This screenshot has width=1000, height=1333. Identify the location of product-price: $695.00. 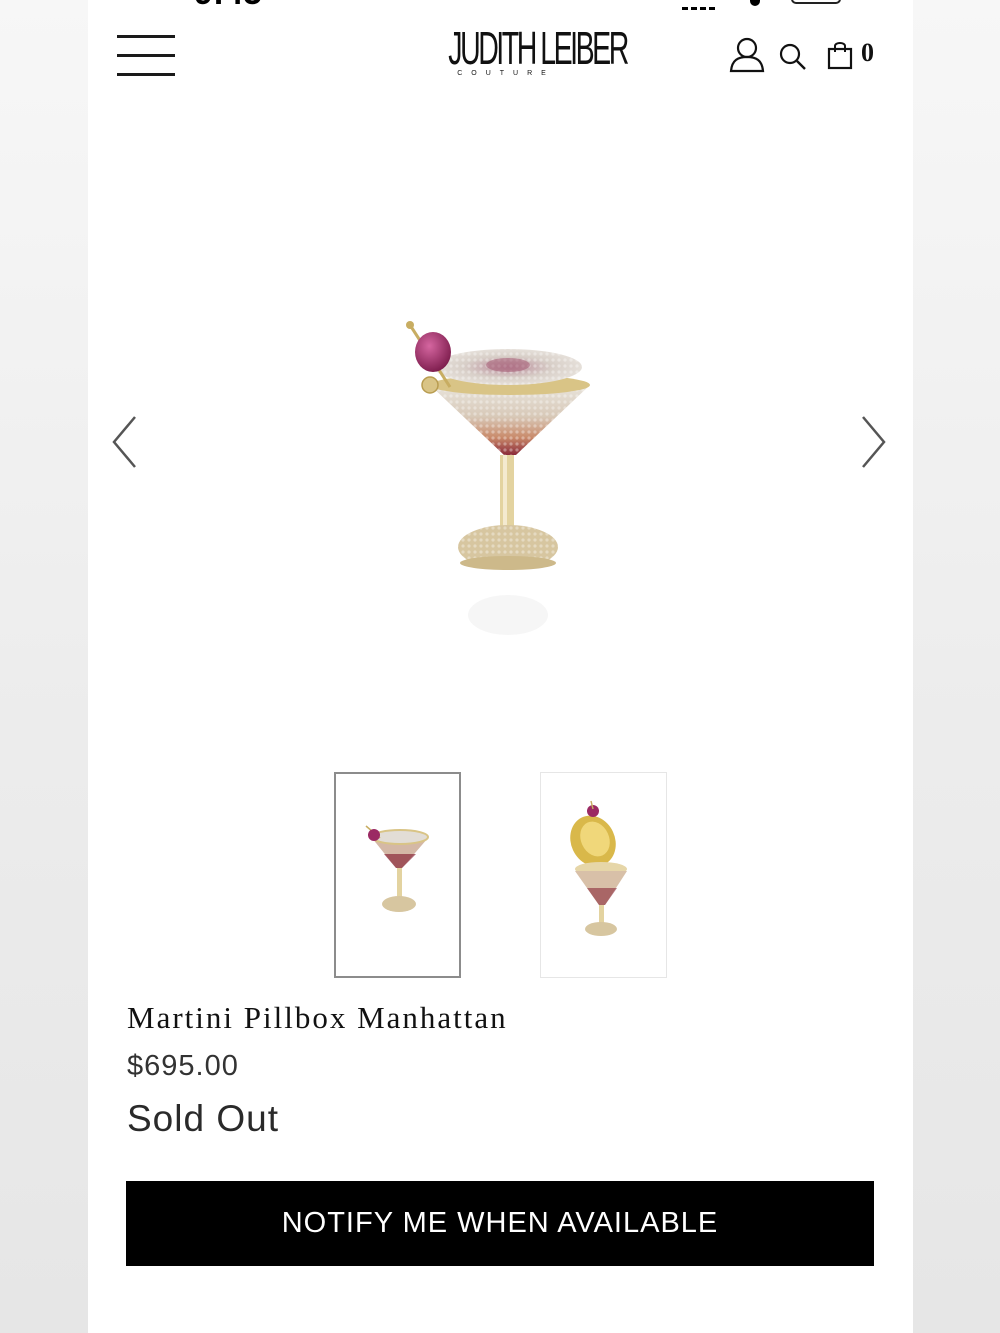
(183, 1066).